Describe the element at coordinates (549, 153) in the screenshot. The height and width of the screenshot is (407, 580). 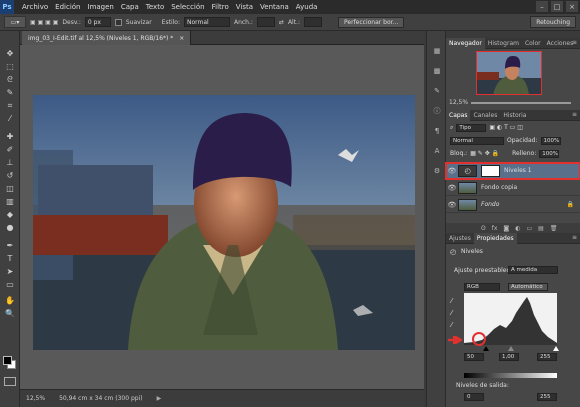
I see `fill-input: 100%` at that location.